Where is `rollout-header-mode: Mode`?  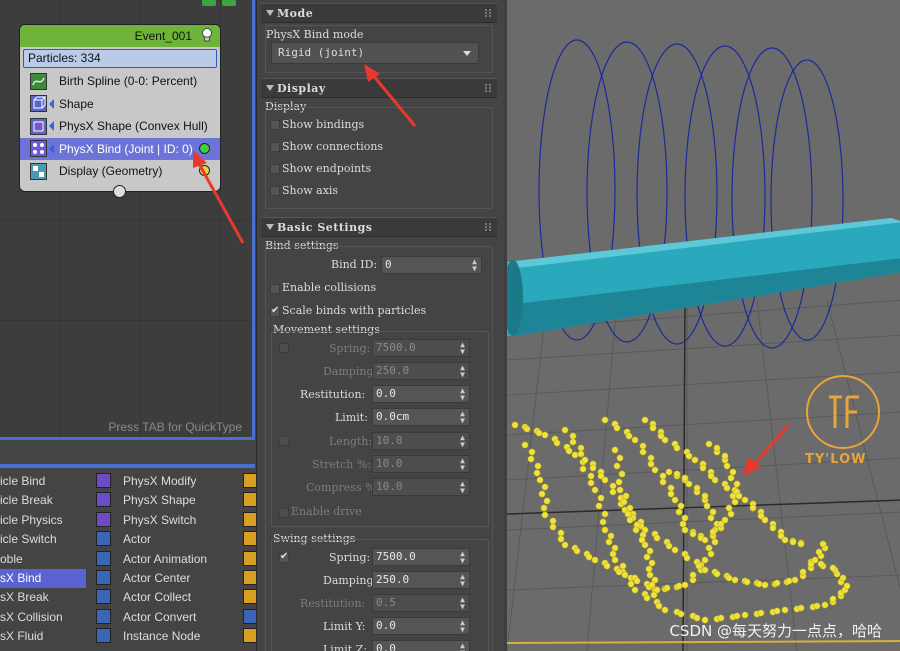 rollout-header-mode: Mode is located at coordinates (379, 13).